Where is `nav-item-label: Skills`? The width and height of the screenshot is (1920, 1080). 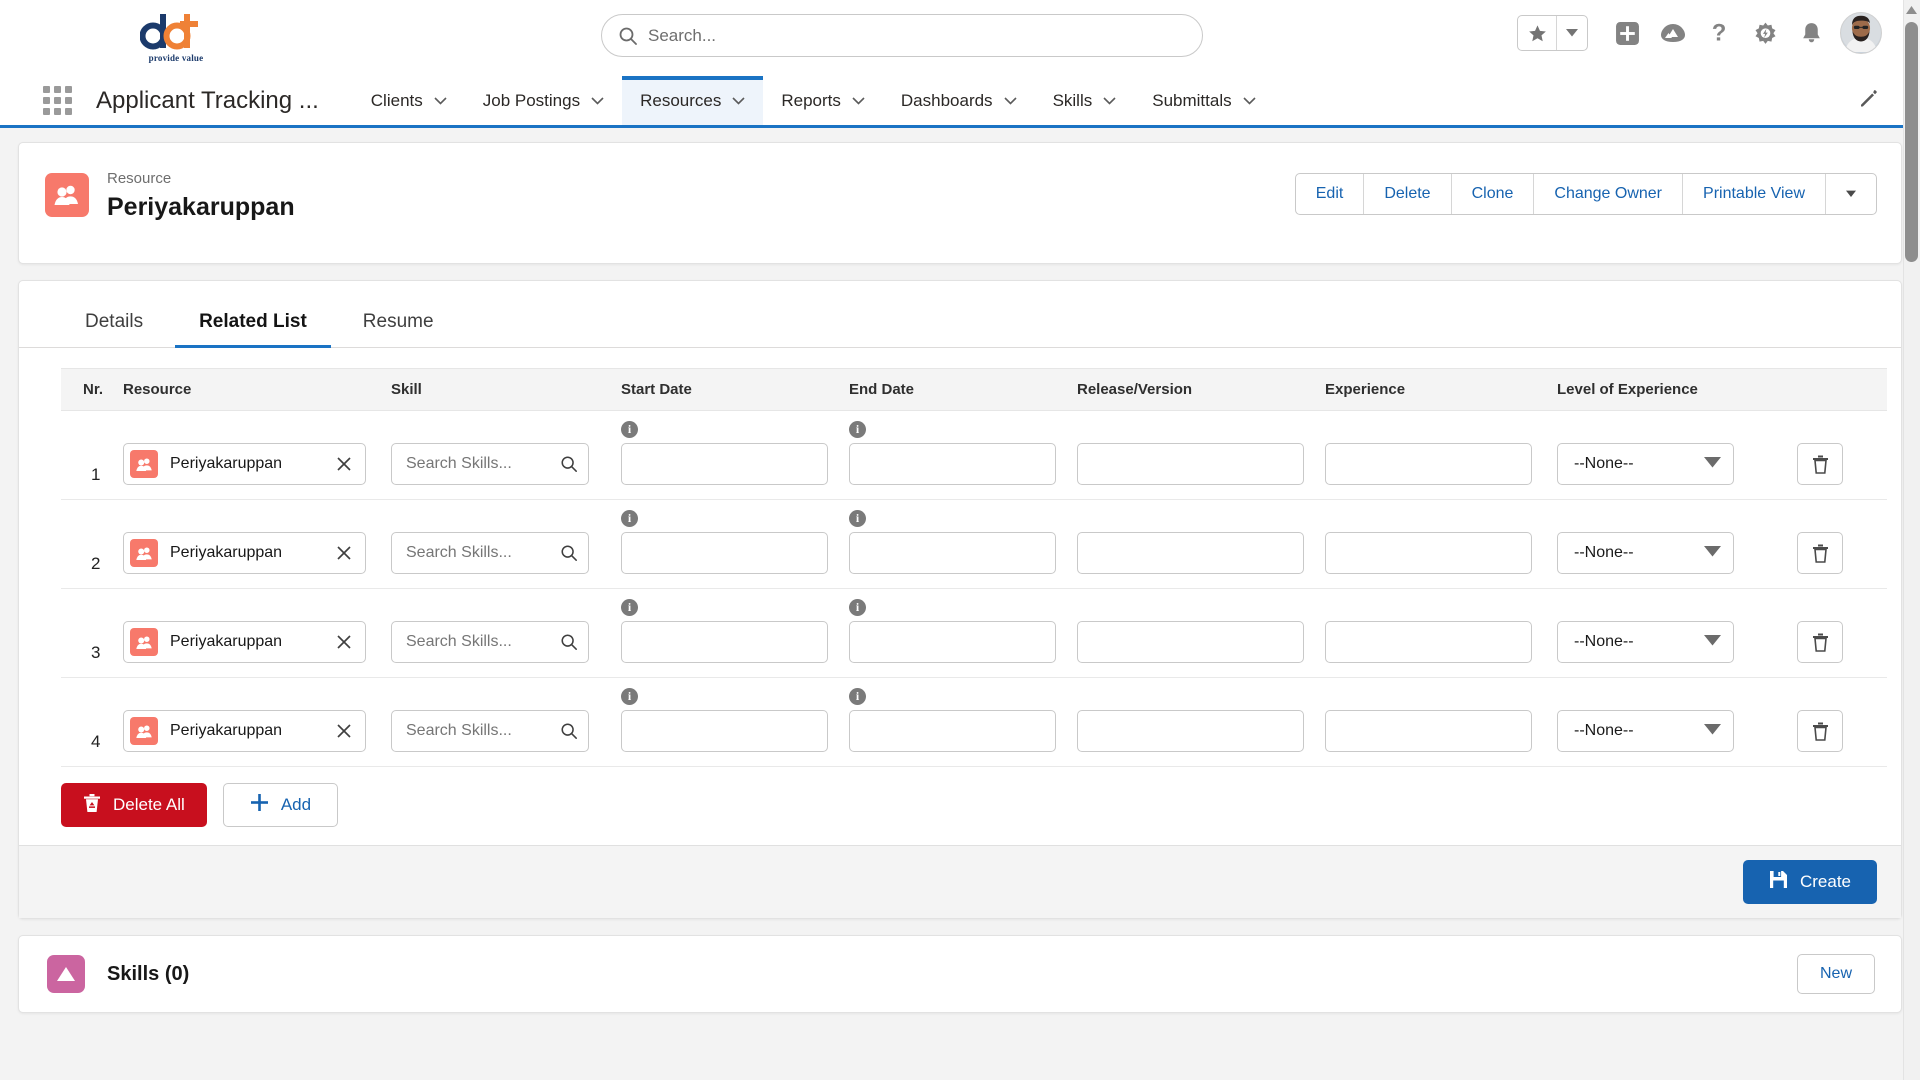 nav-item-label: Skills is located at coordinates (1072, 100).